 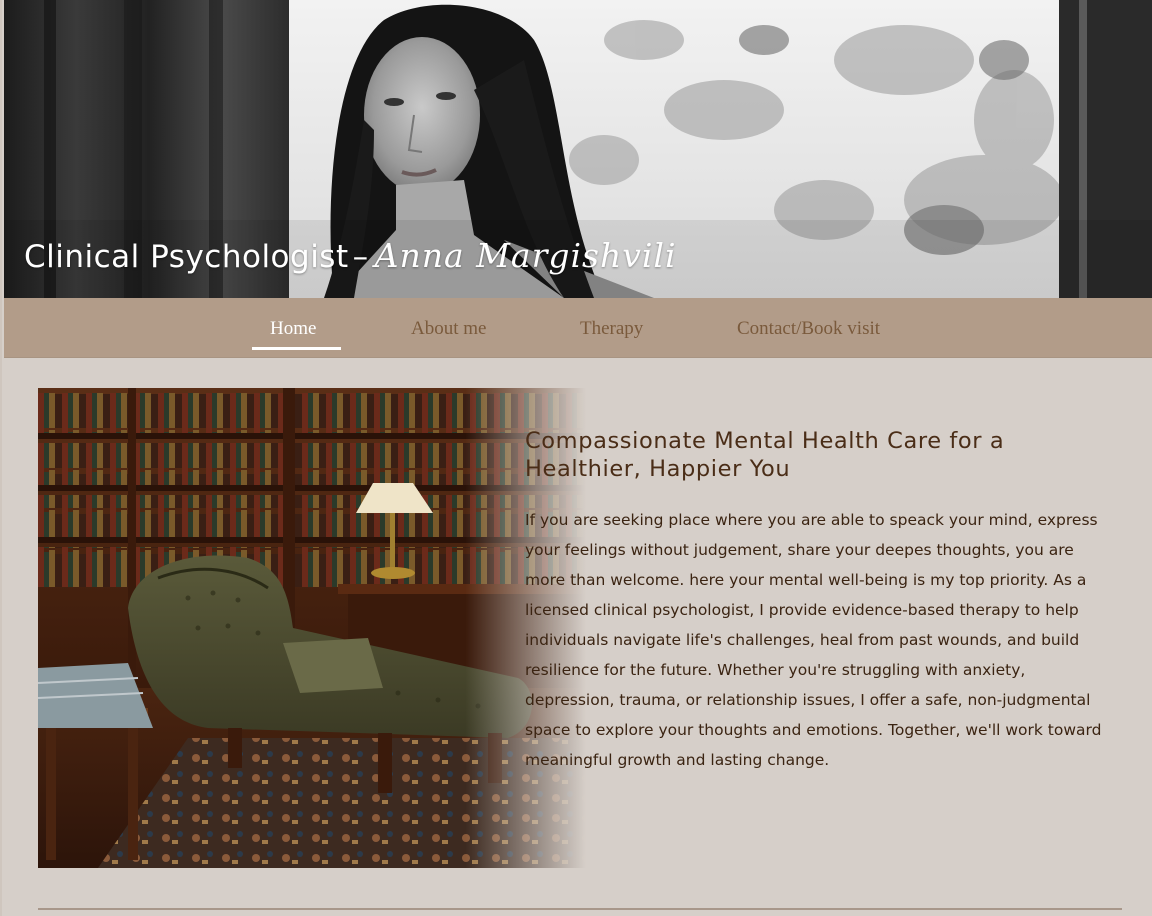 What do you see at coordinates (578, 328) in the screenshot?
I see `main-nav: Home About me Therapy Contact/Book visit` at bounding box center [578, 328].